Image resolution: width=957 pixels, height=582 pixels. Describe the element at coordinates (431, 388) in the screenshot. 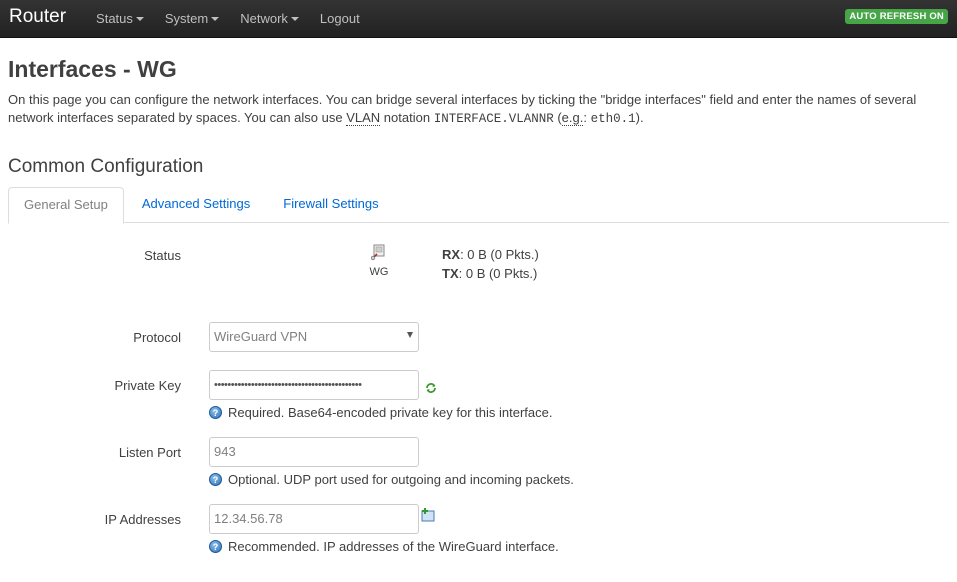

I see `reload-icon` at that location.